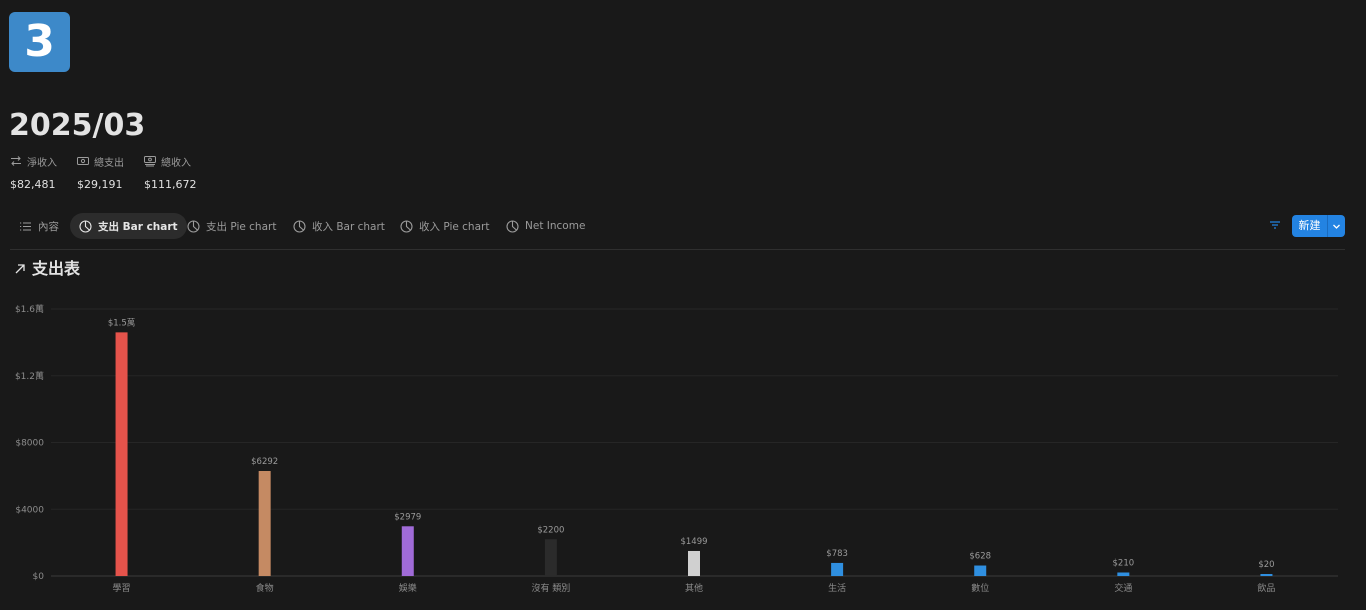  Describe the element at coordinates (33, 172) in the screenshot. I see `property-net-income: 淨收入 $82,481` at that location.